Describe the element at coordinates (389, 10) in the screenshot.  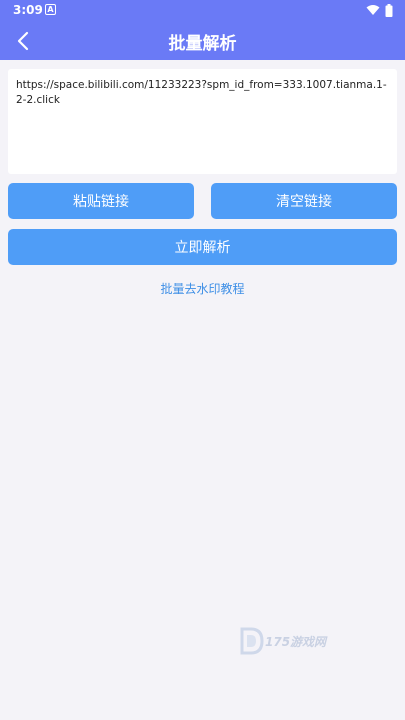
I see `battery-icon` at that location.